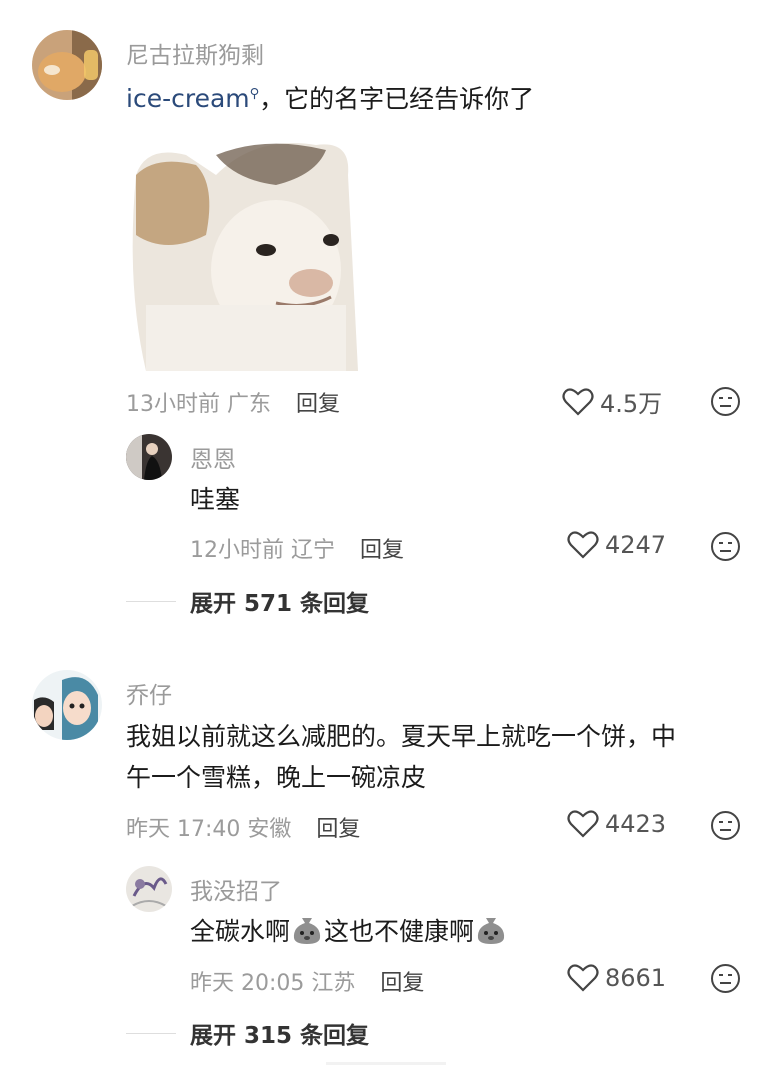  Describe the element at coordinates (636, 824) in the screenshot. I see `like-count: 4423` at that location.